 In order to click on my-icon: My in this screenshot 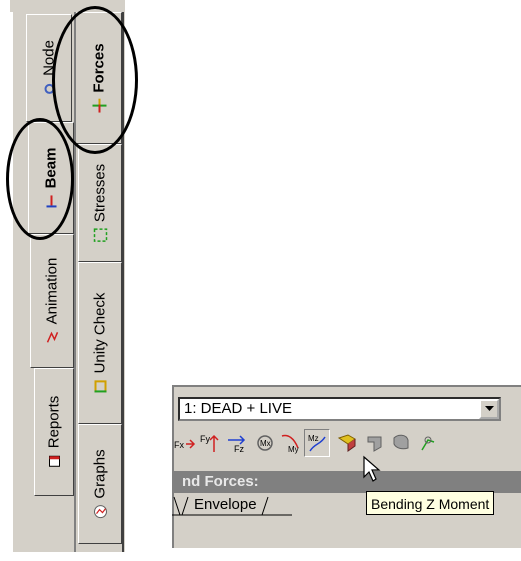, I will do `click(291, 443)`.